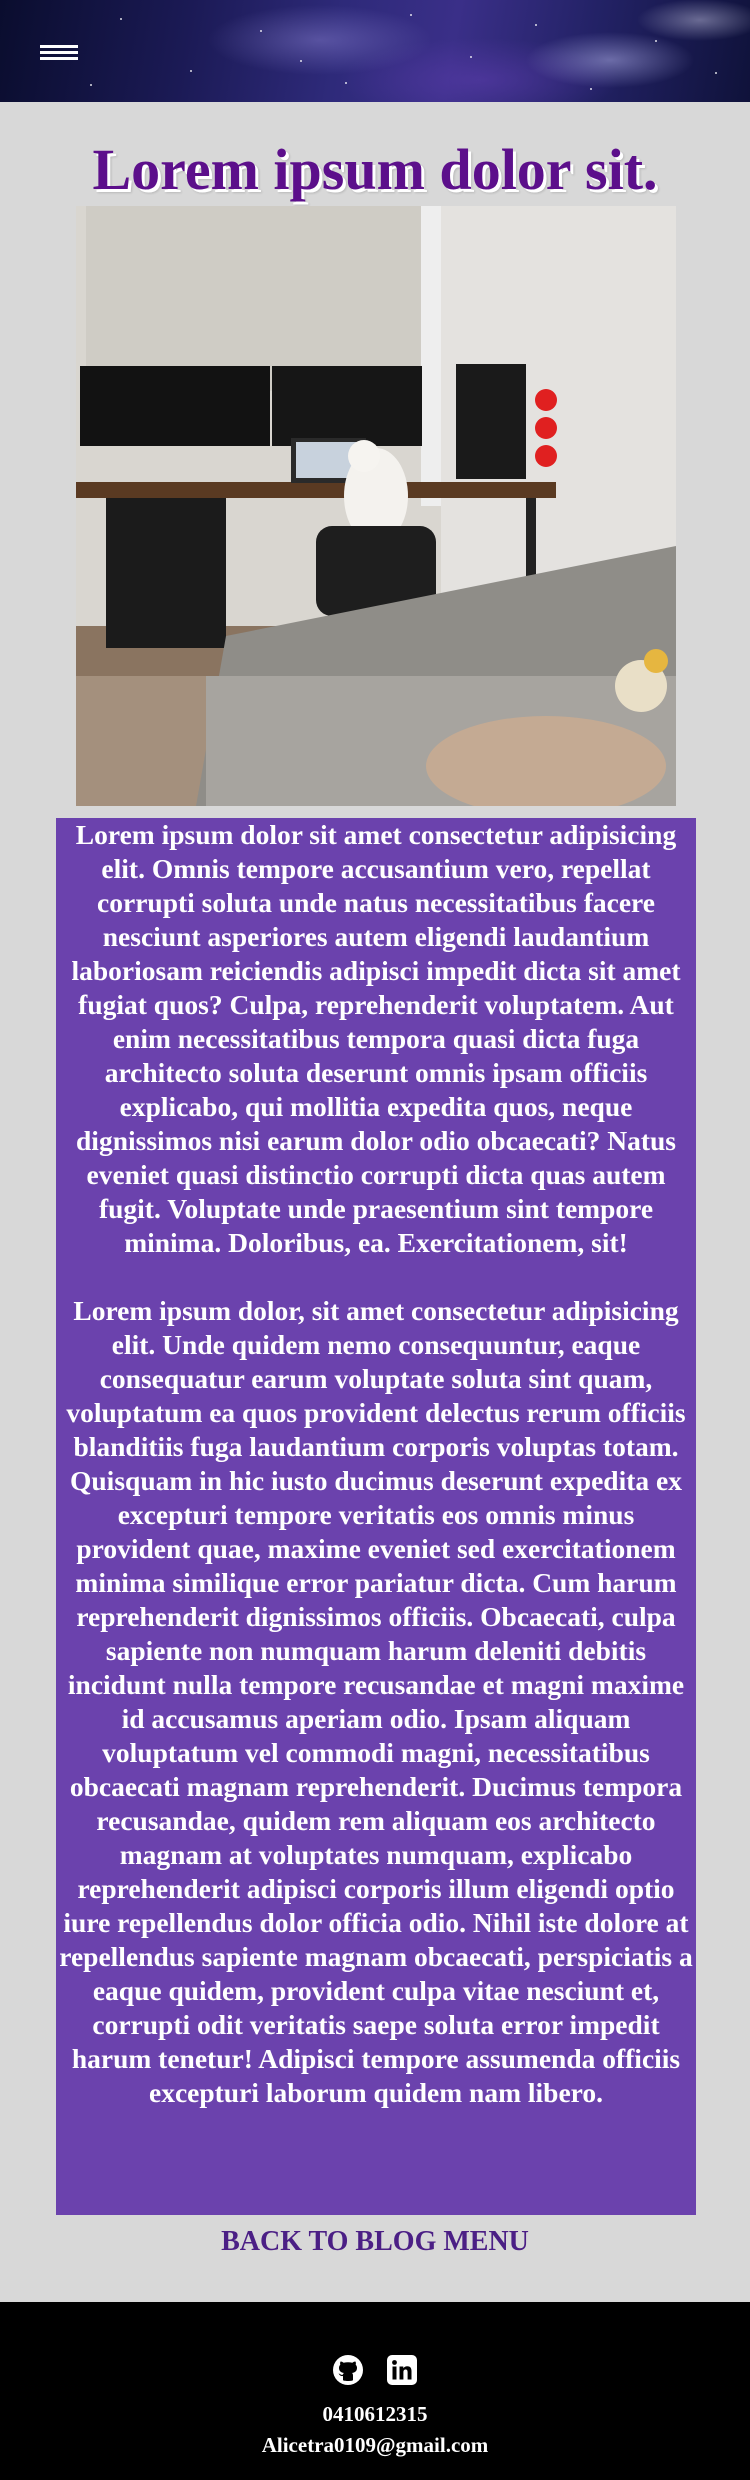 This screenshot has height=2480, width=750. What do you see at coordinates (402, 2370) in the screenshot?
I see `linkedin-icon` at bounding box center [402, 2370].